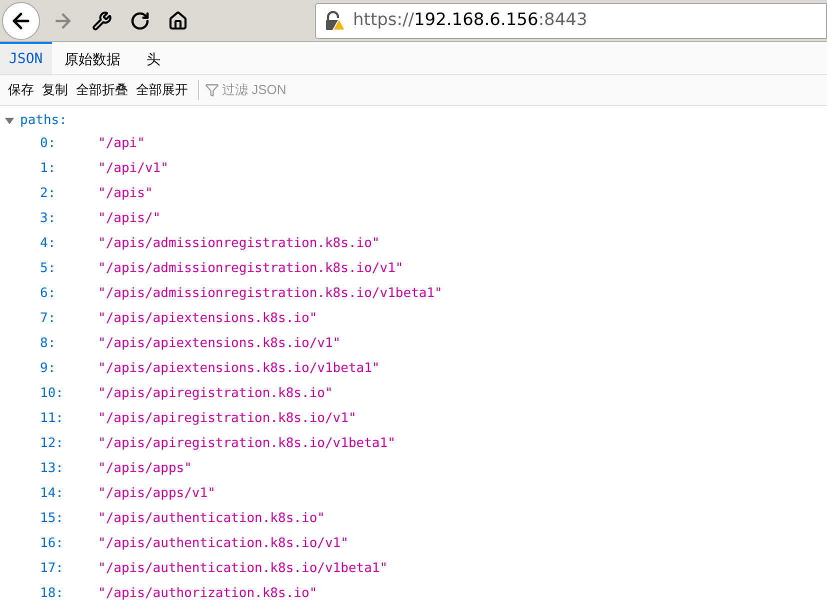  Describe the element at coordinates (48, 369) in the screenshot. I see `array-index: 9:` at that location.